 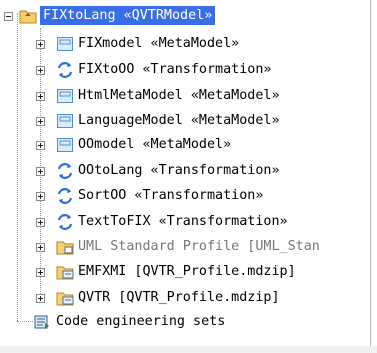 I want to click on tree-item-qvtr: QVTR [QVTR_Profile.mdzip], so click(x=180, y=298).